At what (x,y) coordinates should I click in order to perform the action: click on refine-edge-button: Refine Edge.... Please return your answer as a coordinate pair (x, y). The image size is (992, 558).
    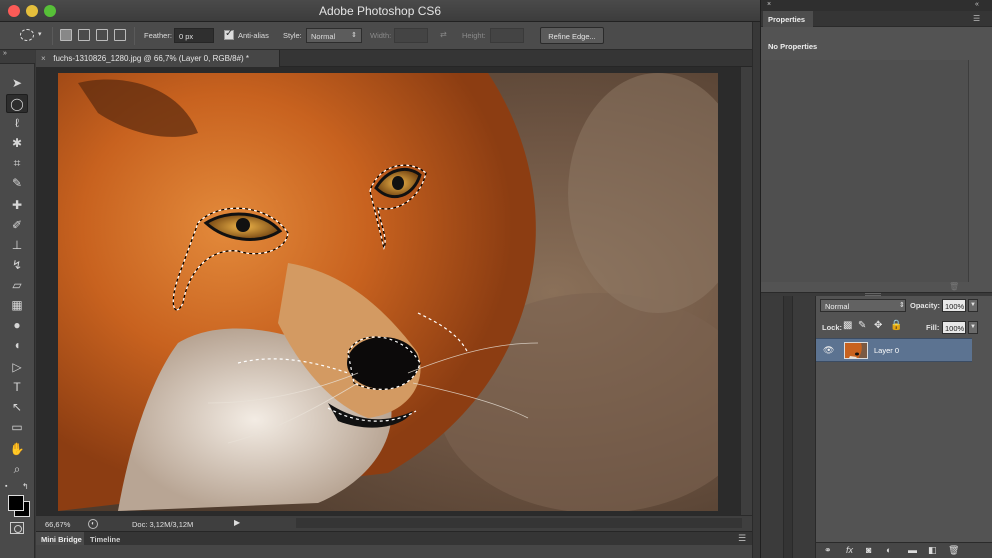
    Looking at the image, I should click on (572, 35).